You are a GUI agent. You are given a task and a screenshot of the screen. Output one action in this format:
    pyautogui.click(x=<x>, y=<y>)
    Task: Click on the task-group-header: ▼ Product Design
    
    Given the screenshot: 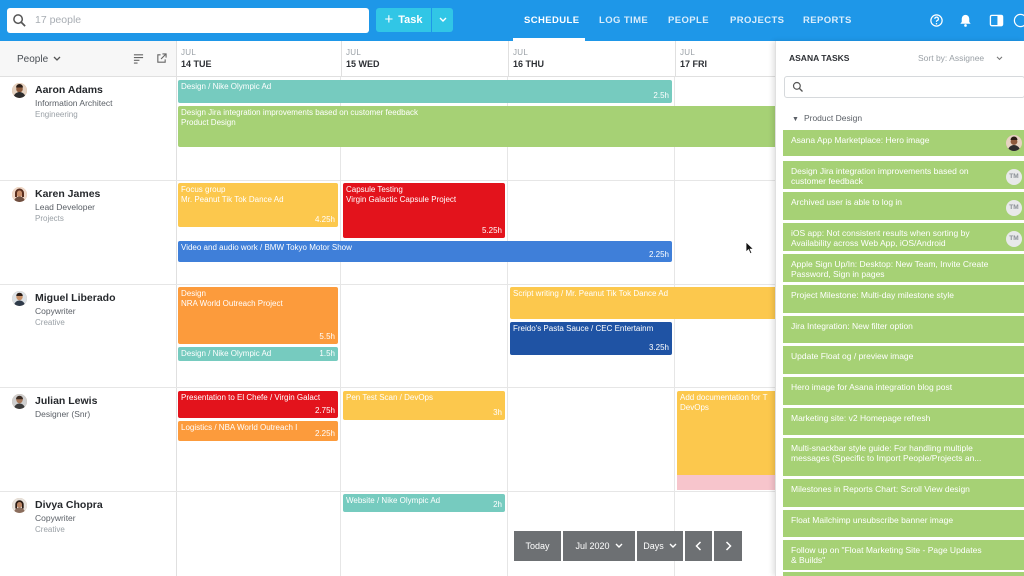 What is the action you would take?
    pyautogui.click(x=827, y=118)
    